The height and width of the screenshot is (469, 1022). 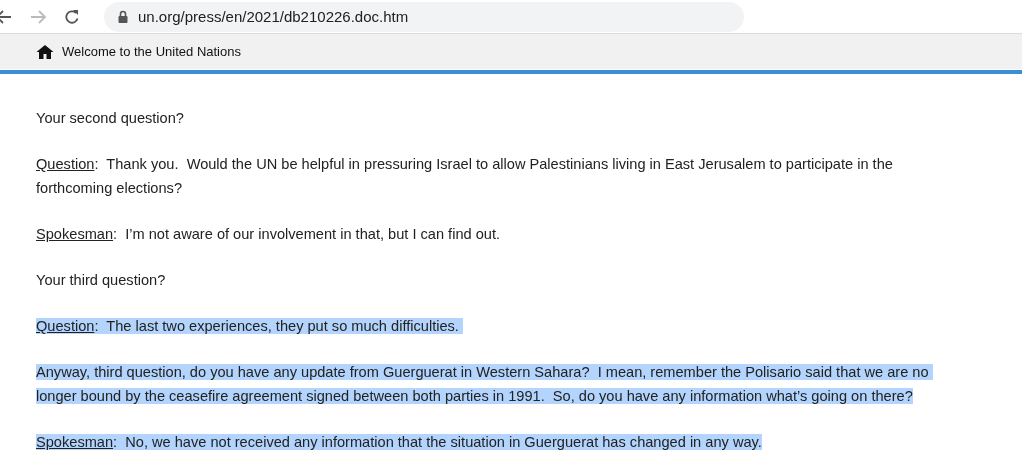 I want to click on forward-arrow-icon, so click(x=38, y=16).